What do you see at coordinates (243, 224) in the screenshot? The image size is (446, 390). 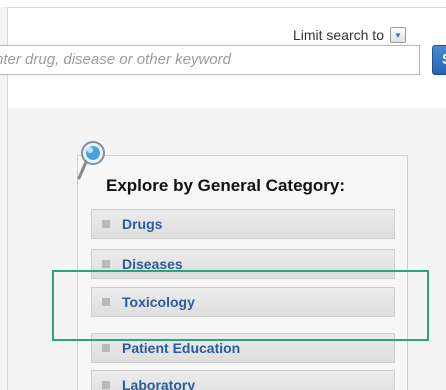 I see `category-item-drugs: Drugs` at bounding box center [243, 224].